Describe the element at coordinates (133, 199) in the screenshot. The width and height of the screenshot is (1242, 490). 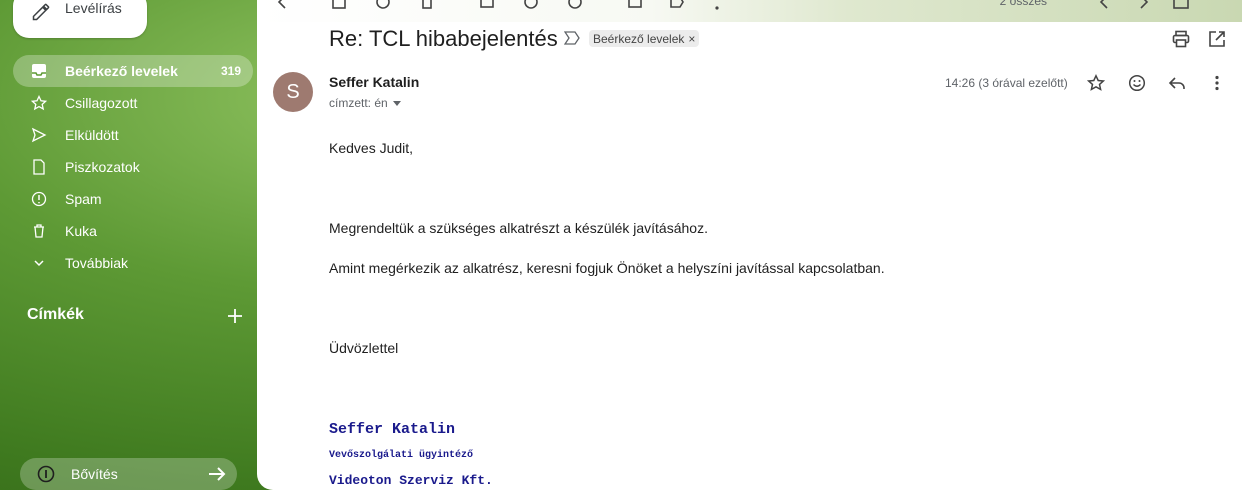
I see `sidebar-item-spam: Spam` at that location.